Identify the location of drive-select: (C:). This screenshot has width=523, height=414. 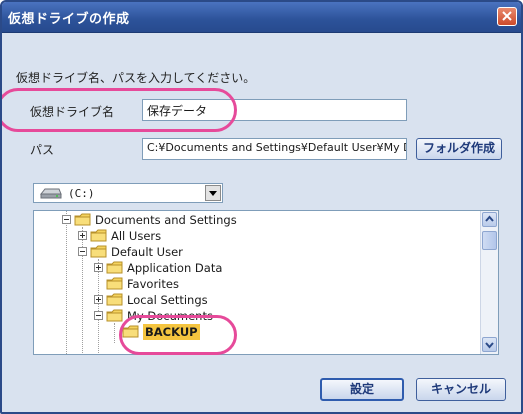
(128, 193).